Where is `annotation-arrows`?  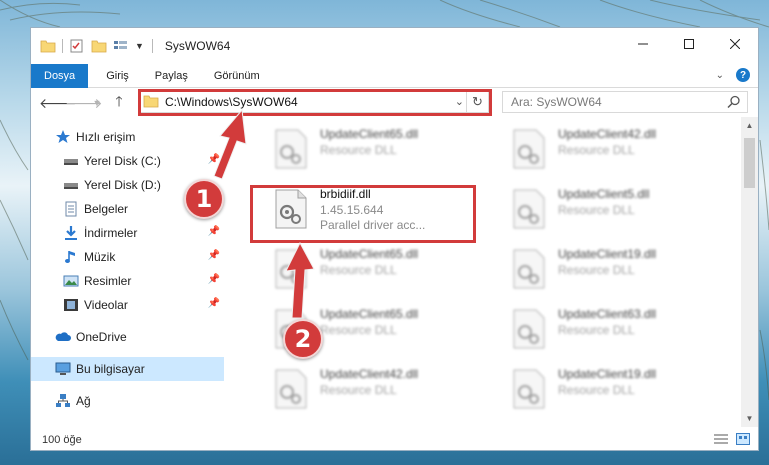 annotation-arrows is located at coordinates (264, 213).